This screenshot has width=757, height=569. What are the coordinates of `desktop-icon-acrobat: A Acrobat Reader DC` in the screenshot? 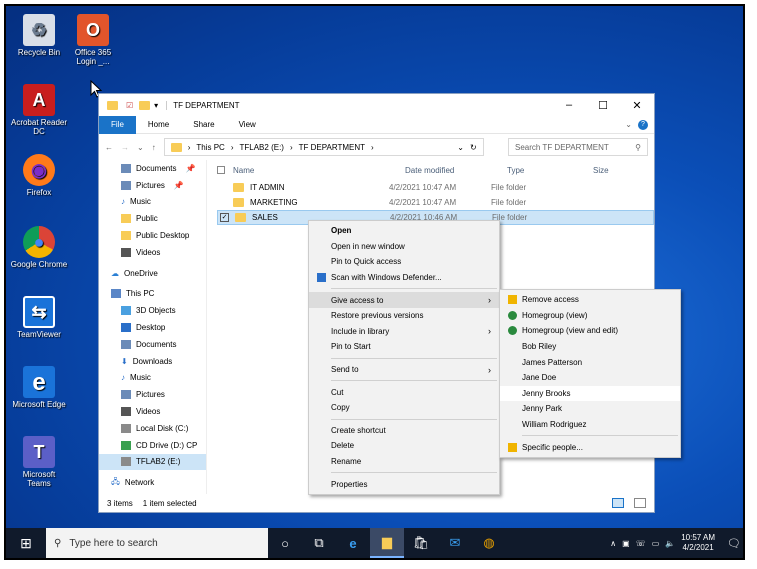 It's located at (39, 110).